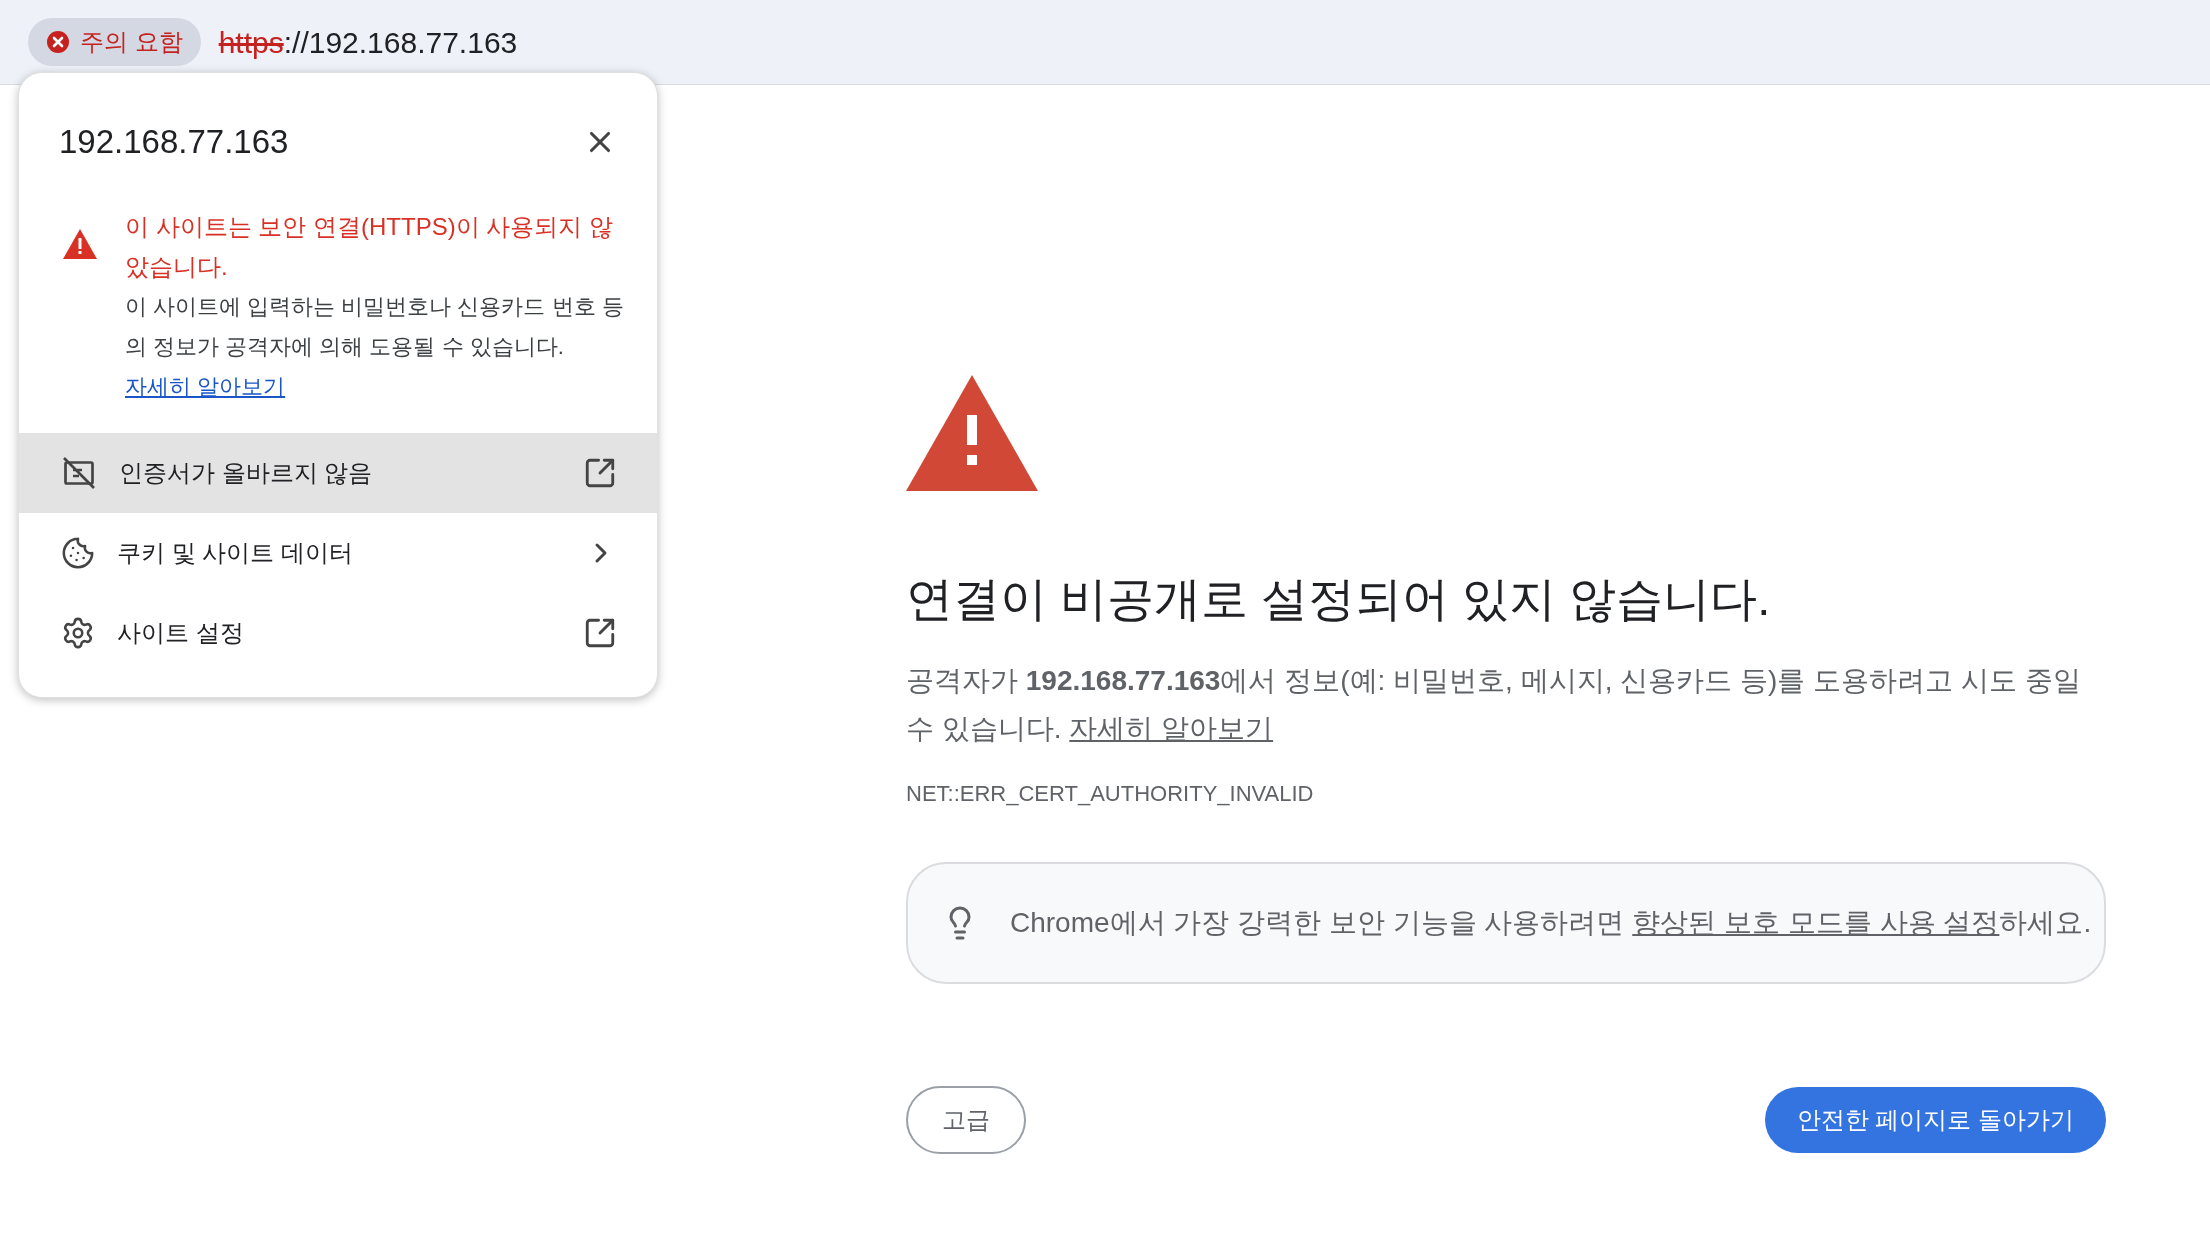 This screenshot has height=1248, width=2210. Describe the element at coordinates (58, 42) in the screenshot. I see `error-icon` at that location.